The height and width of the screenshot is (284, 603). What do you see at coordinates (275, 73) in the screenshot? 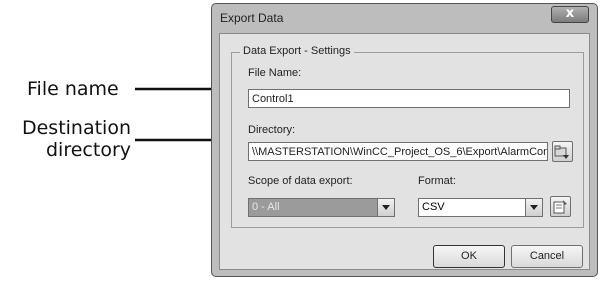
I see `file-name-label: File Name:` at bounding box center [275, 73].